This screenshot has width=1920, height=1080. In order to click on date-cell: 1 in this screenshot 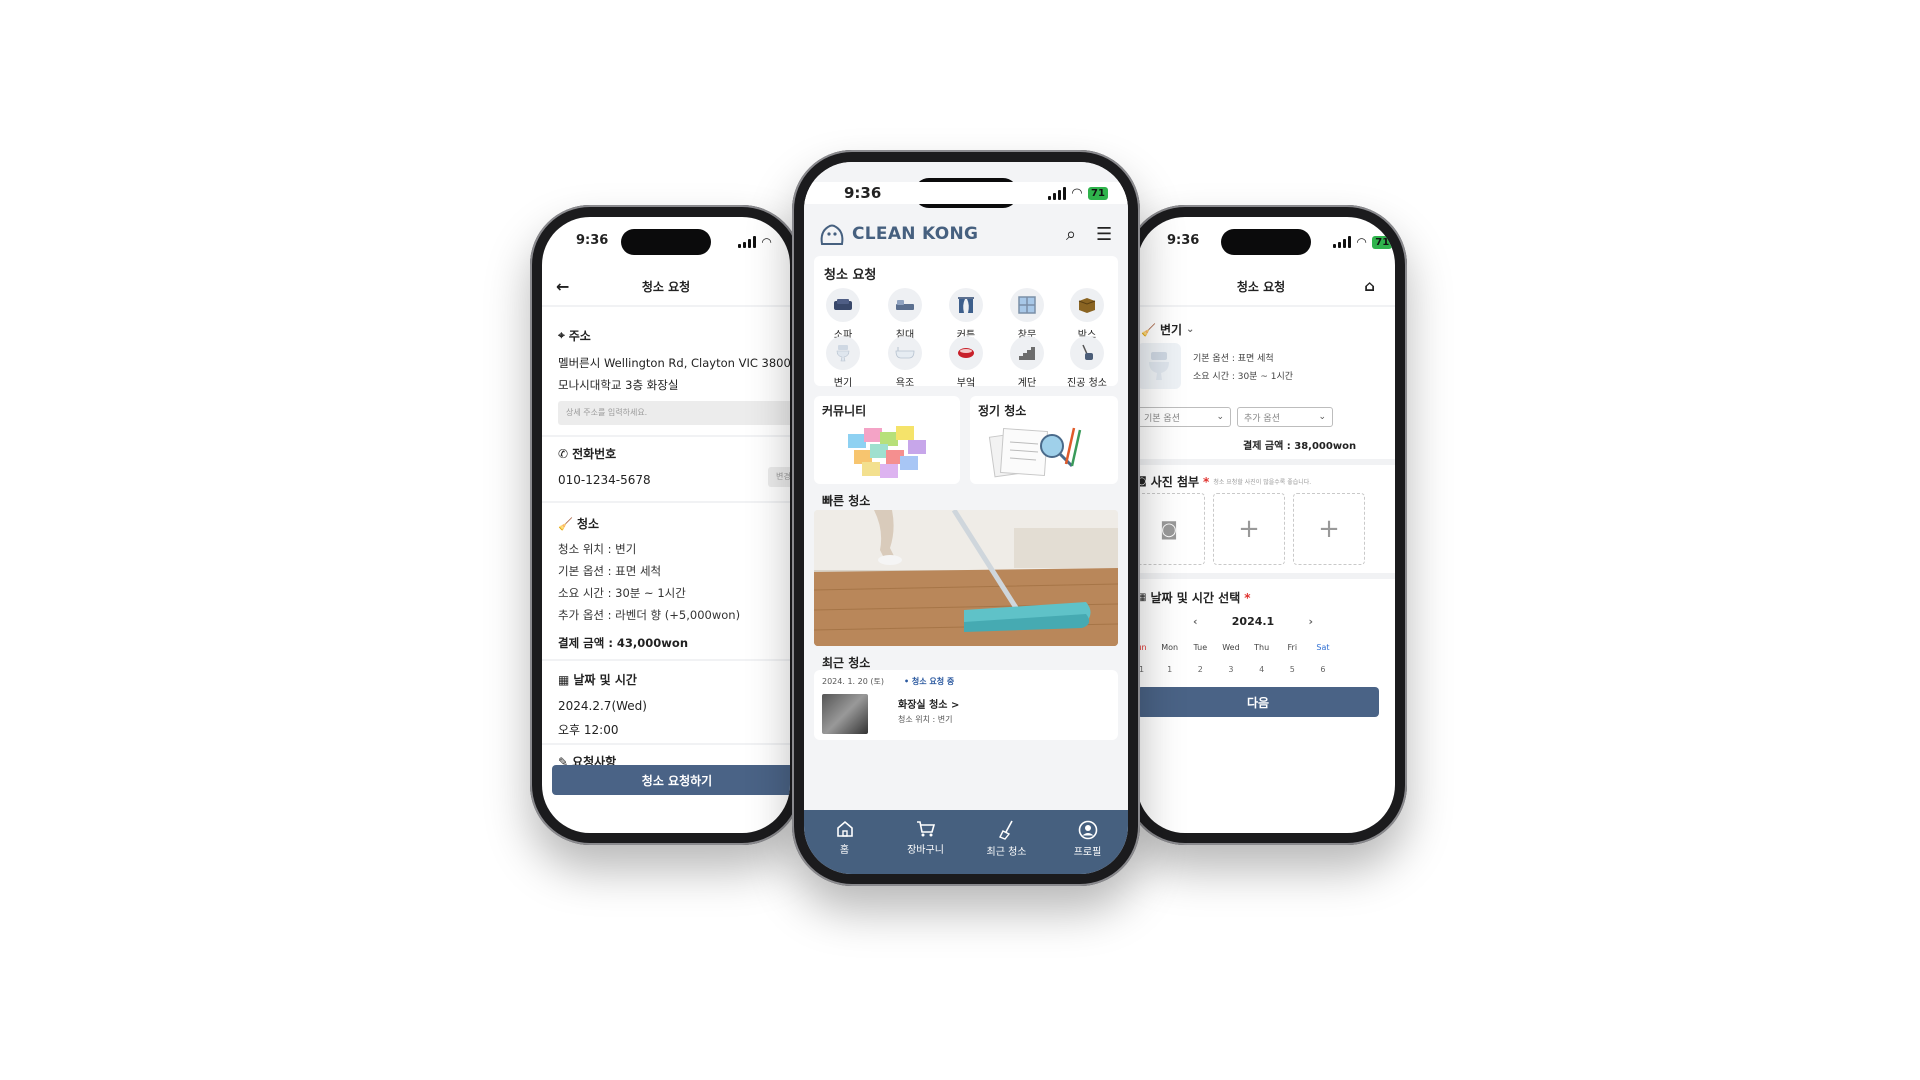, I will do `click(1170, 669)`.